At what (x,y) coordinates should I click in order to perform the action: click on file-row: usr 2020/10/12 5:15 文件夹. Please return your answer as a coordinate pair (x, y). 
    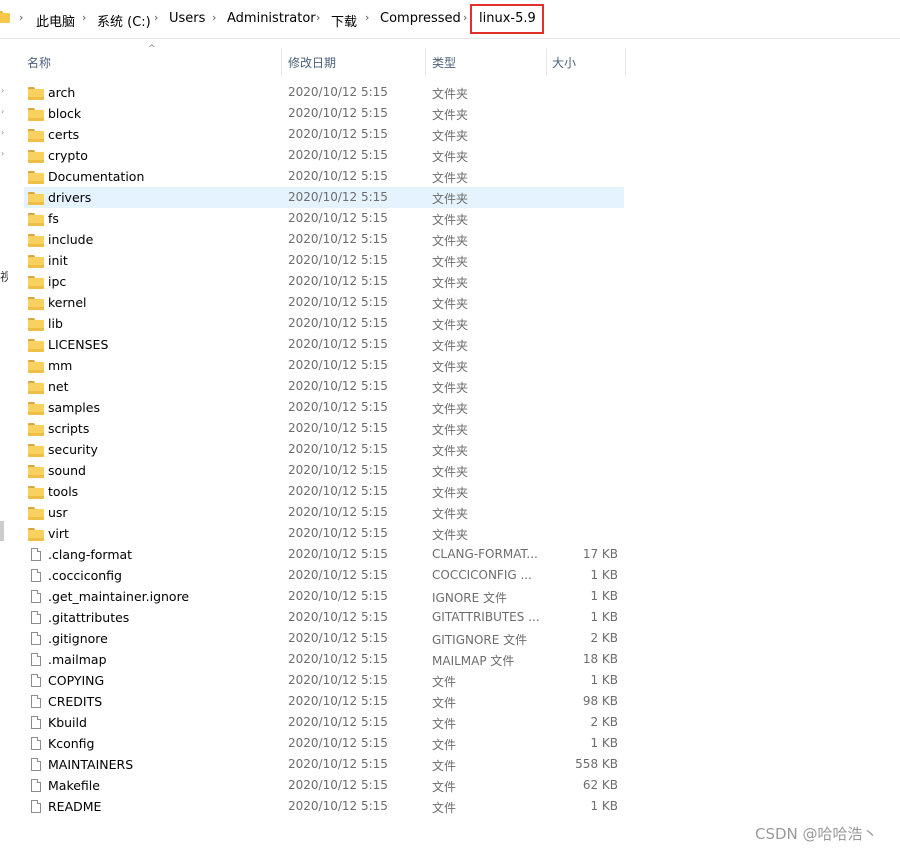
    Looking at the image, I should click on (324, 512).